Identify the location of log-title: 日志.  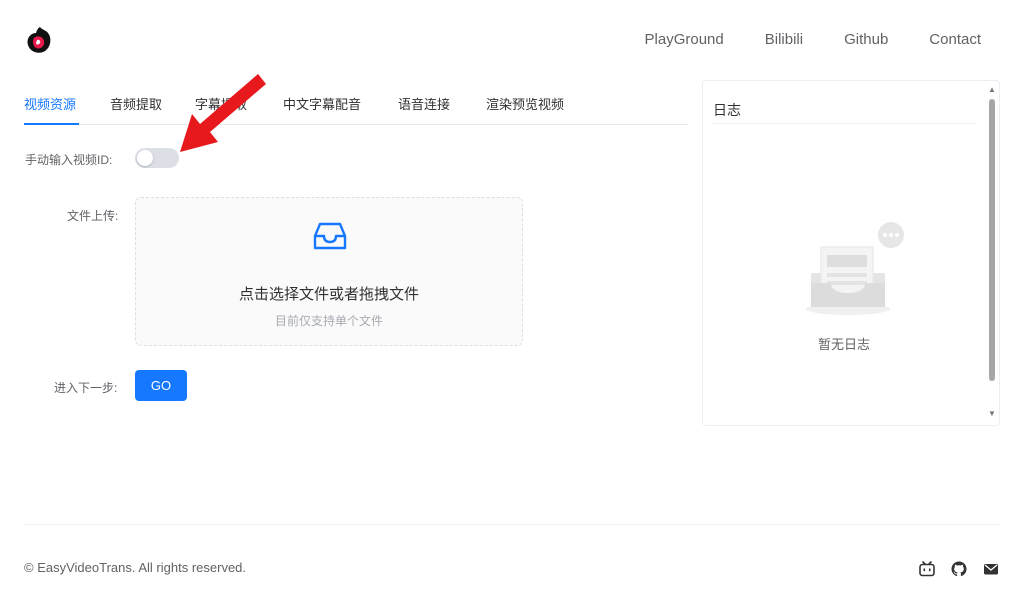
(727, 110).